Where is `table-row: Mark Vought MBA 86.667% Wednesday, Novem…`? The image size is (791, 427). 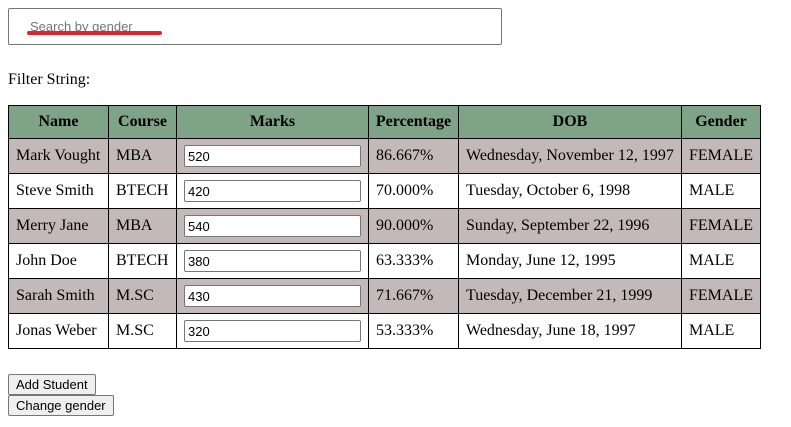 table-row: Mark Vought MBA 86.667% Wednesday, Novem… is located at coordinates (384, 156).